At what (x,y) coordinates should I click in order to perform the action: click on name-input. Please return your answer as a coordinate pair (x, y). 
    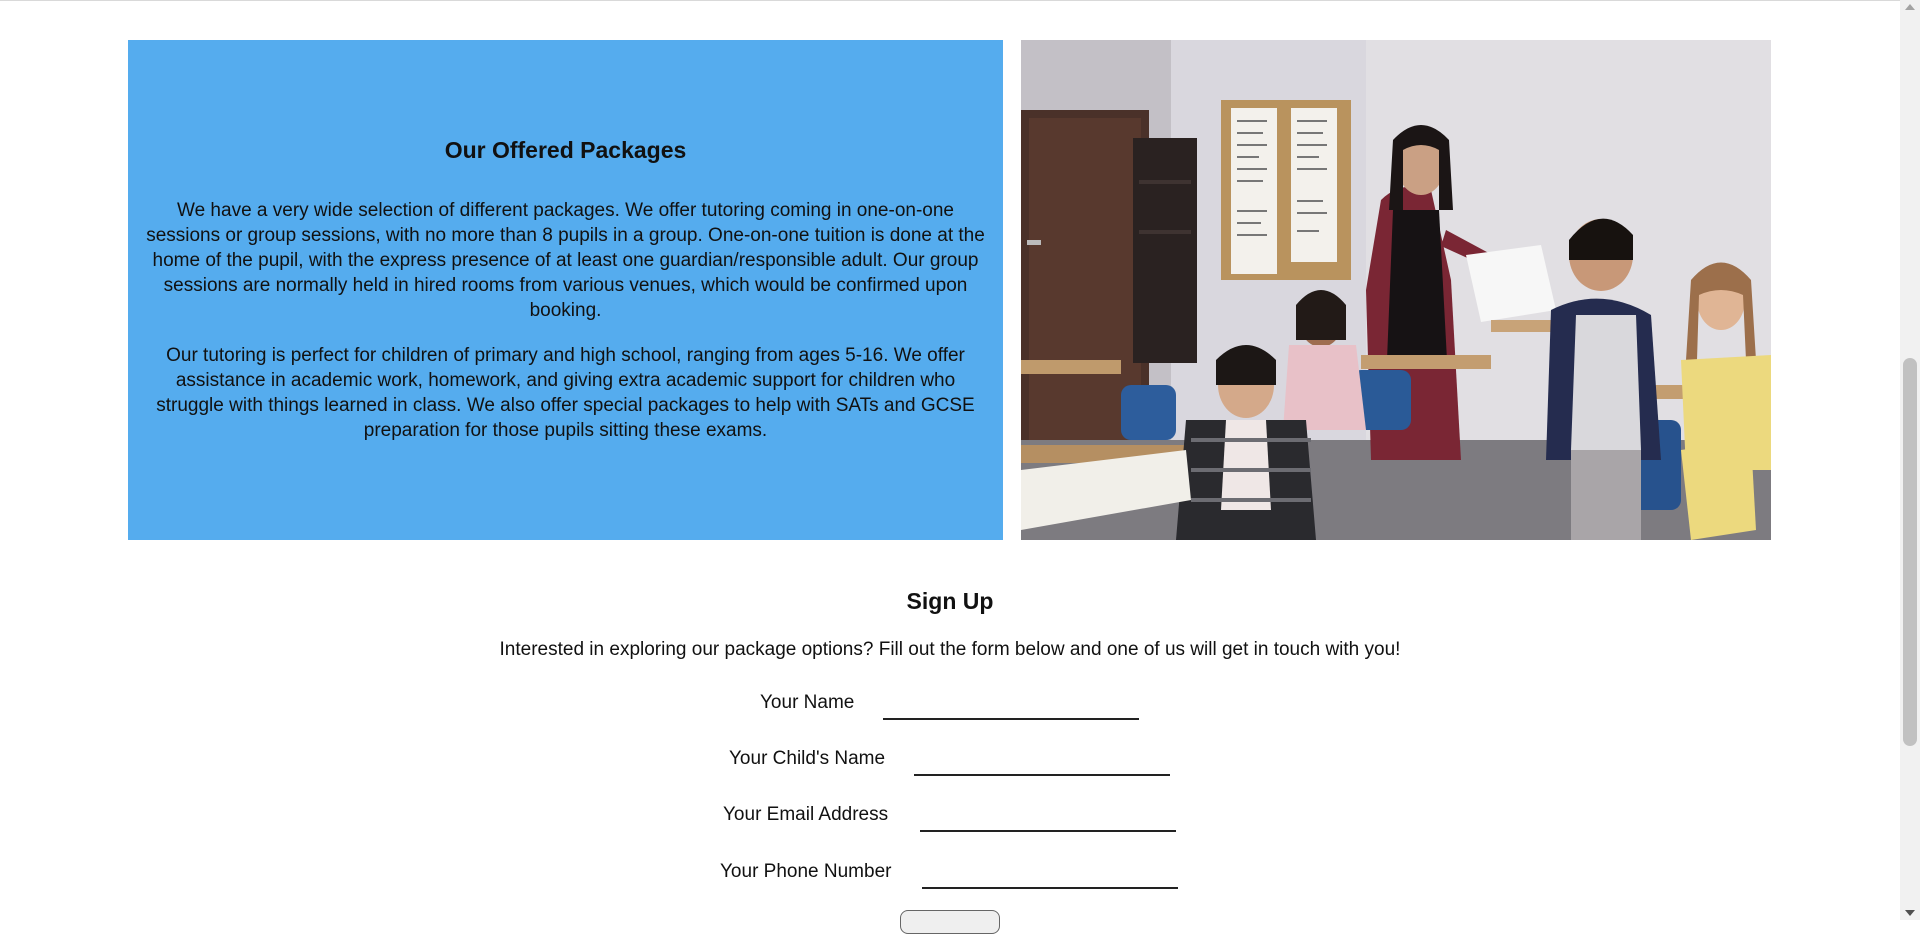
    Looking at the image, I should click on (1011, 705).